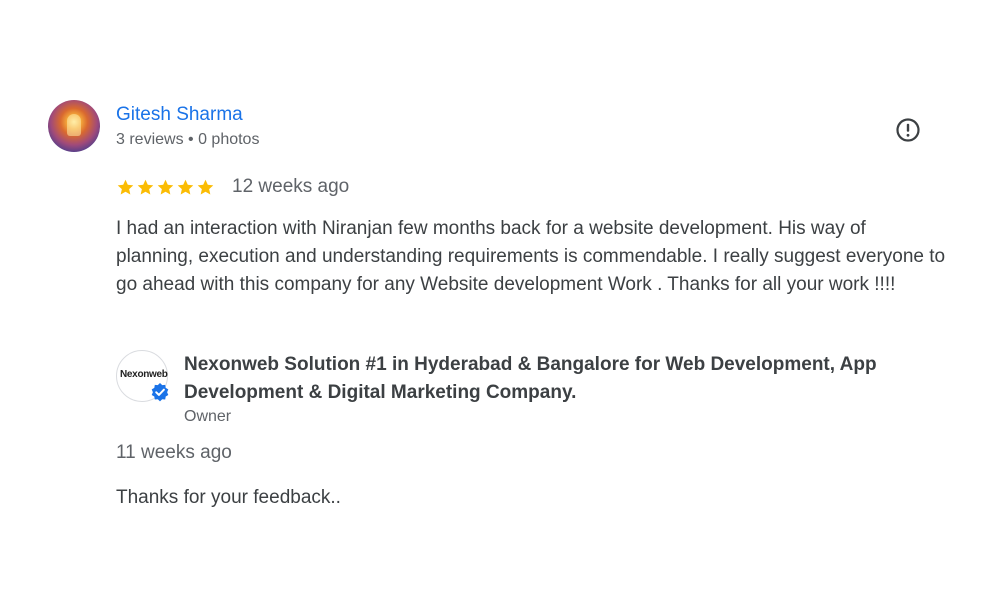 Image resolution: width=1000 pixels, height=600 pixels. Describe the element at coordinates (908, 130) in the screenshot. I see `report-flag-icon` at that location.